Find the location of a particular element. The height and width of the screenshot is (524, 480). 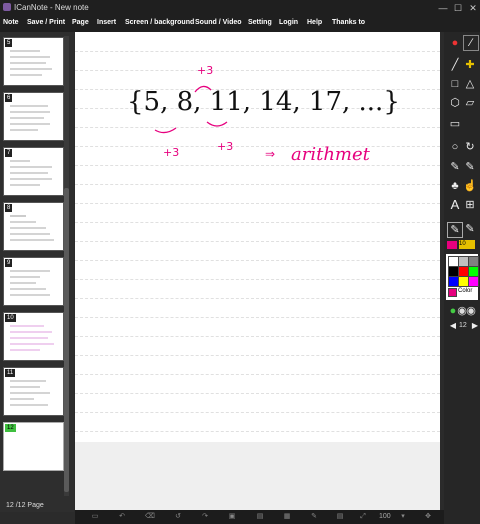

menu-thanks-to: Thanks to is located at coordinates (348, 22).